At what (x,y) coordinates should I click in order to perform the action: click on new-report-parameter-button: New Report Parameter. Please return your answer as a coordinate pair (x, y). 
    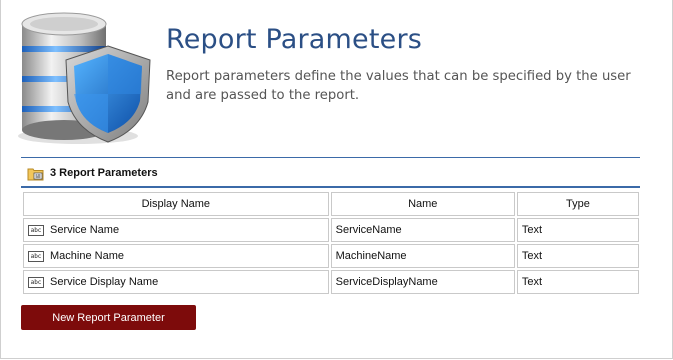
    Looking at the image, I should click on (108, 317).